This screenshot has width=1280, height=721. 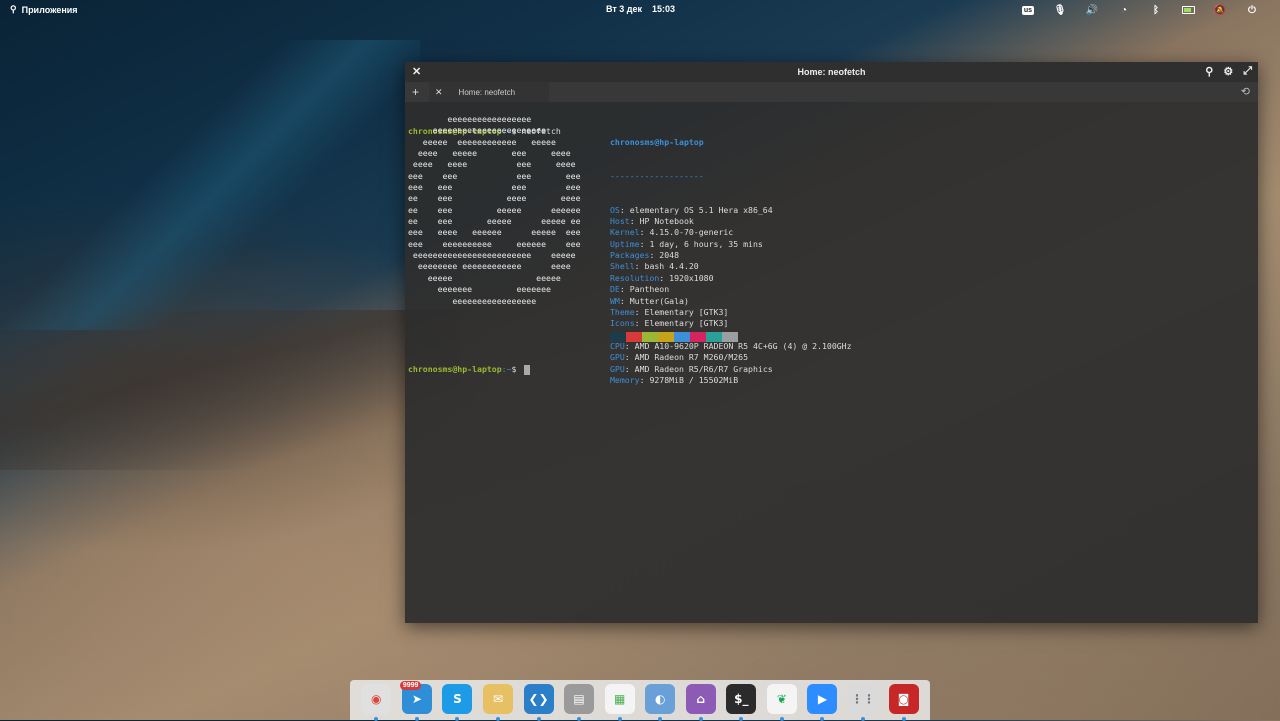 I want to click on microphone-icon: 🎙, so click(x=1060, y=10).